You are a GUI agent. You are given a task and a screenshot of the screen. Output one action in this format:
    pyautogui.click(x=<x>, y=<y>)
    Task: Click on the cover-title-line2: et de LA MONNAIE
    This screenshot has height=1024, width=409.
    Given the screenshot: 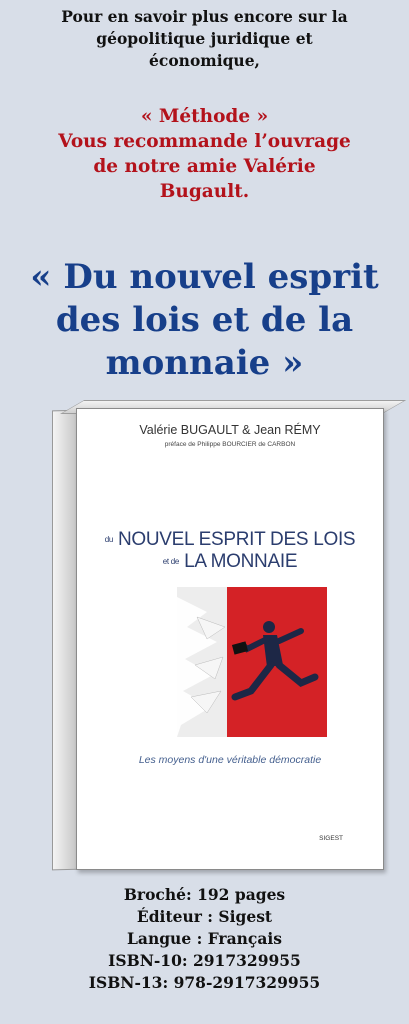 What is the action you would take?
    pyautogui.click(x=230, y=562)
    